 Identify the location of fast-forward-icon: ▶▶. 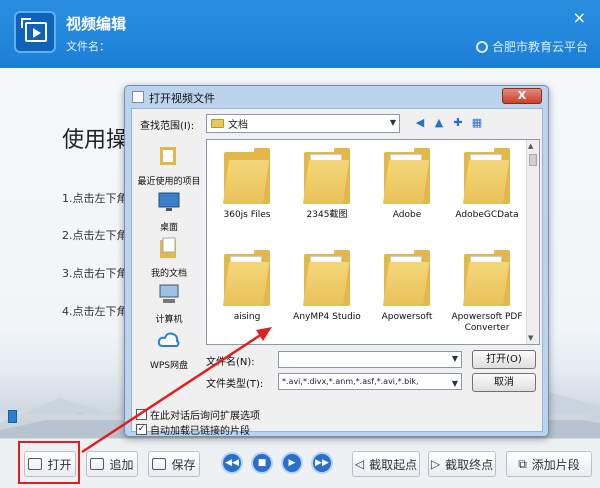
(322, 463).